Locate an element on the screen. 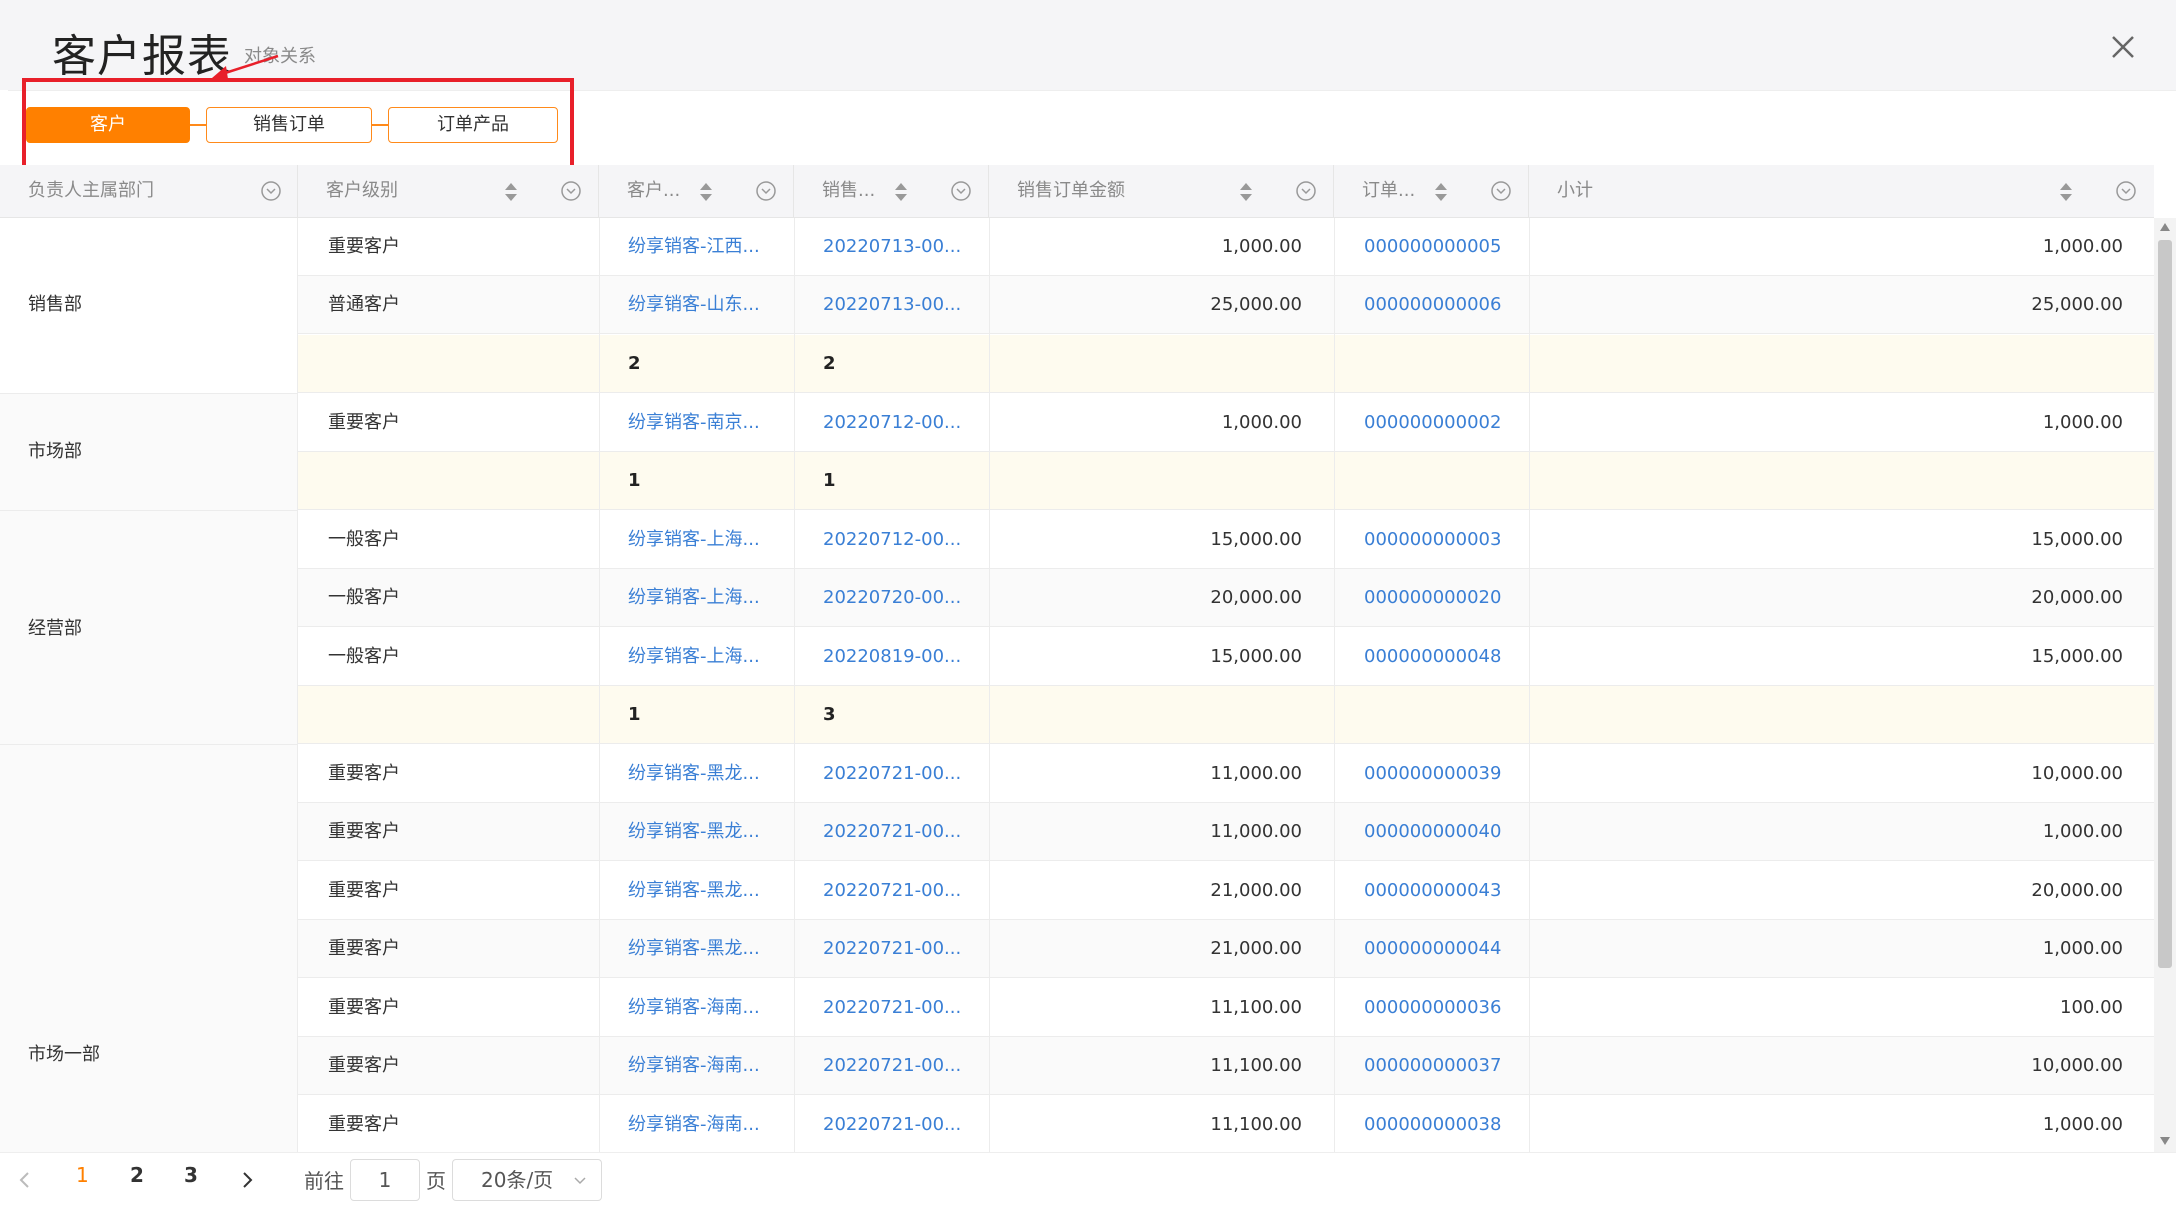  cell-subtotal: 20,000.00 is located at coordinates (2077, 890).